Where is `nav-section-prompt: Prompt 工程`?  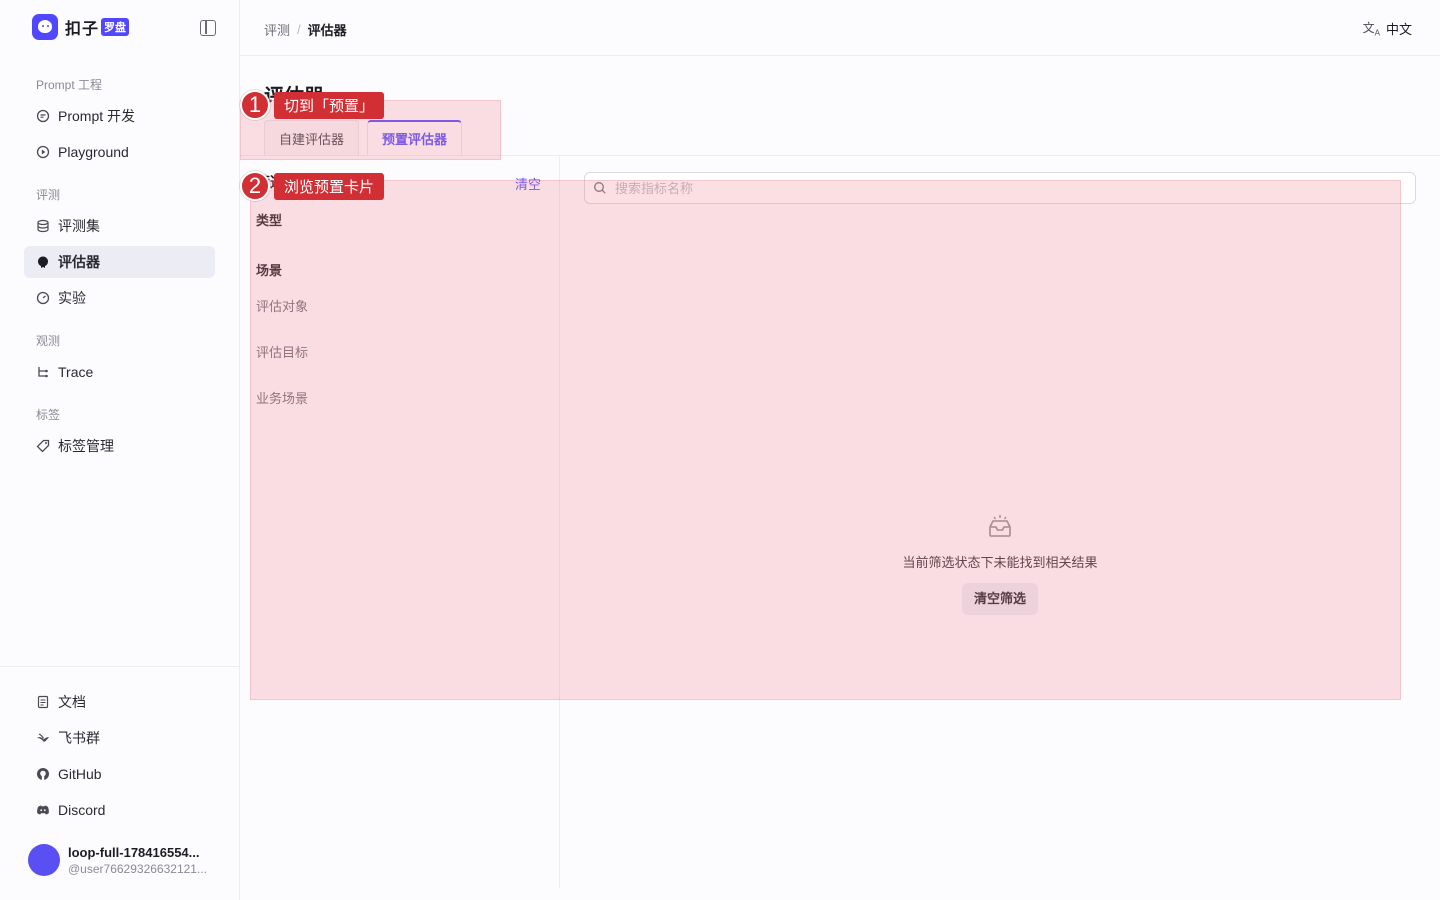
nav-section-prompt: Prompt 工程 is located at coordinates (69, 85).